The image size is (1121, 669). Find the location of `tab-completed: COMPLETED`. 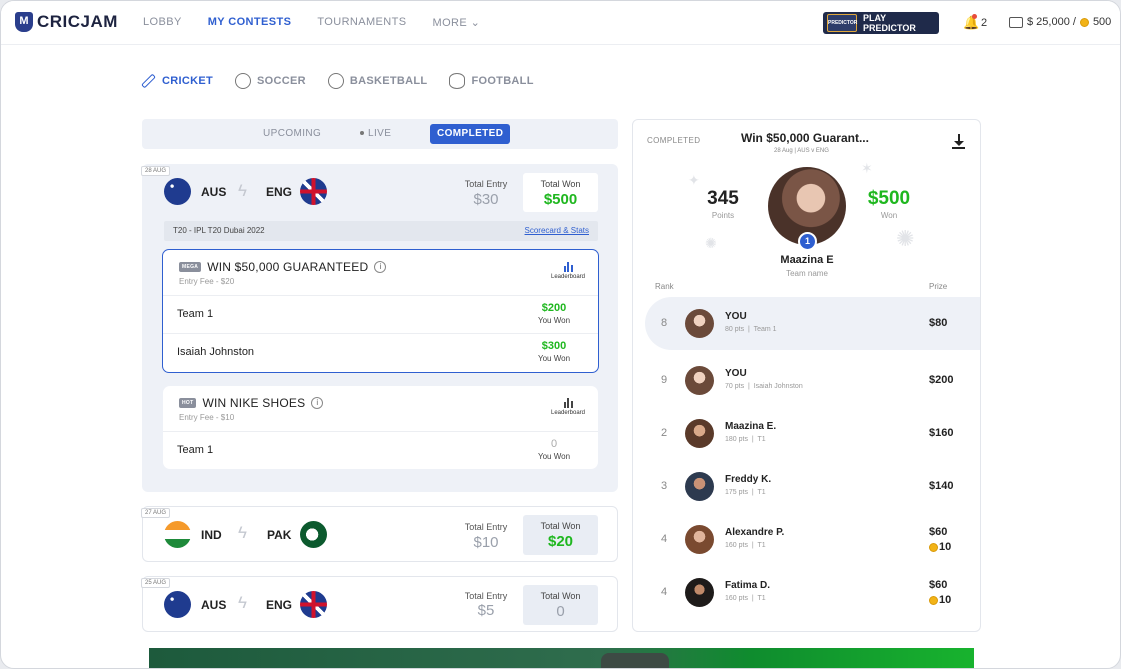

tab-completed: COMPLETED is located at coordinates (470, 134).